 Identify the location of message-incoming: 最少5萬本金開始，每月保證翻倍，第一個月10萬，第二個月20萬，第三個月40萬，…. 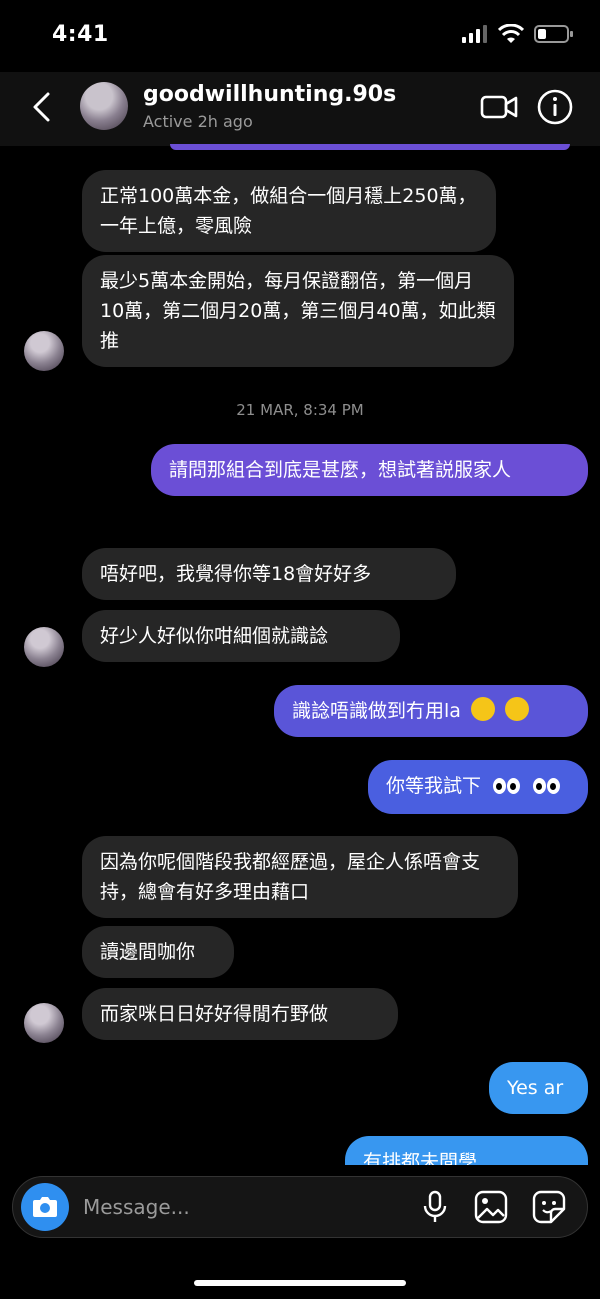
(298, 311).